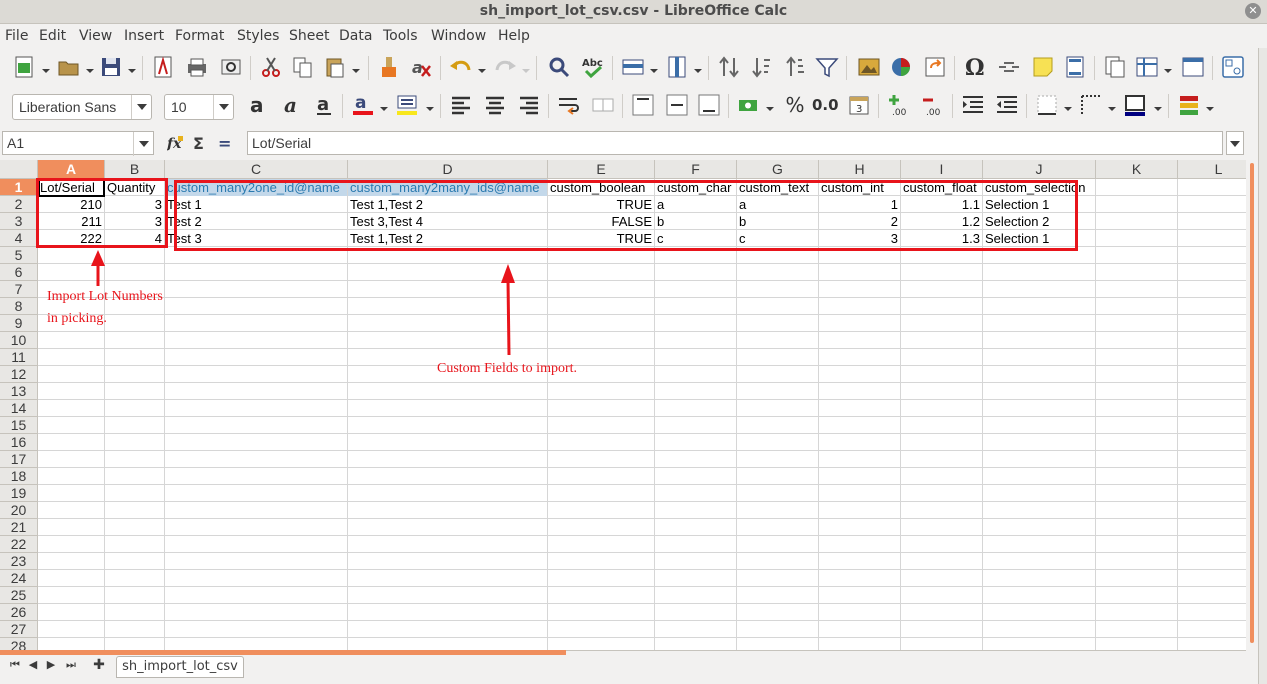  I want to click on row-header-23: 23, so click(19, 561).